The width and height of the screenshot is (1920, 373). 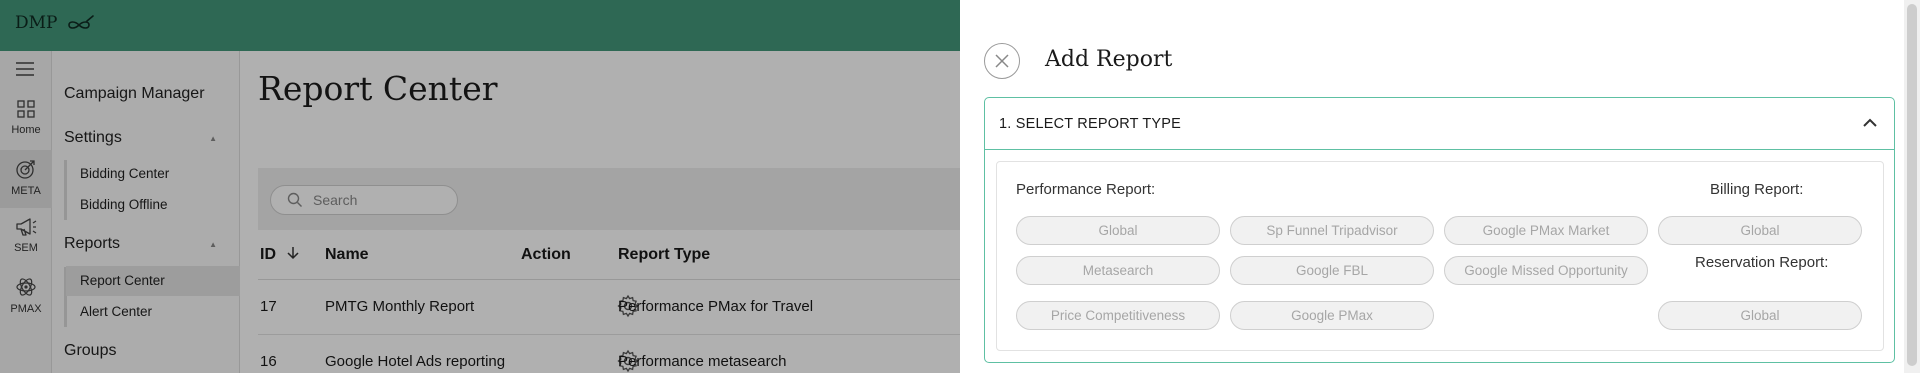 I want to click on billing-report-label: Billing Report:, so click(x=1757, y=189).